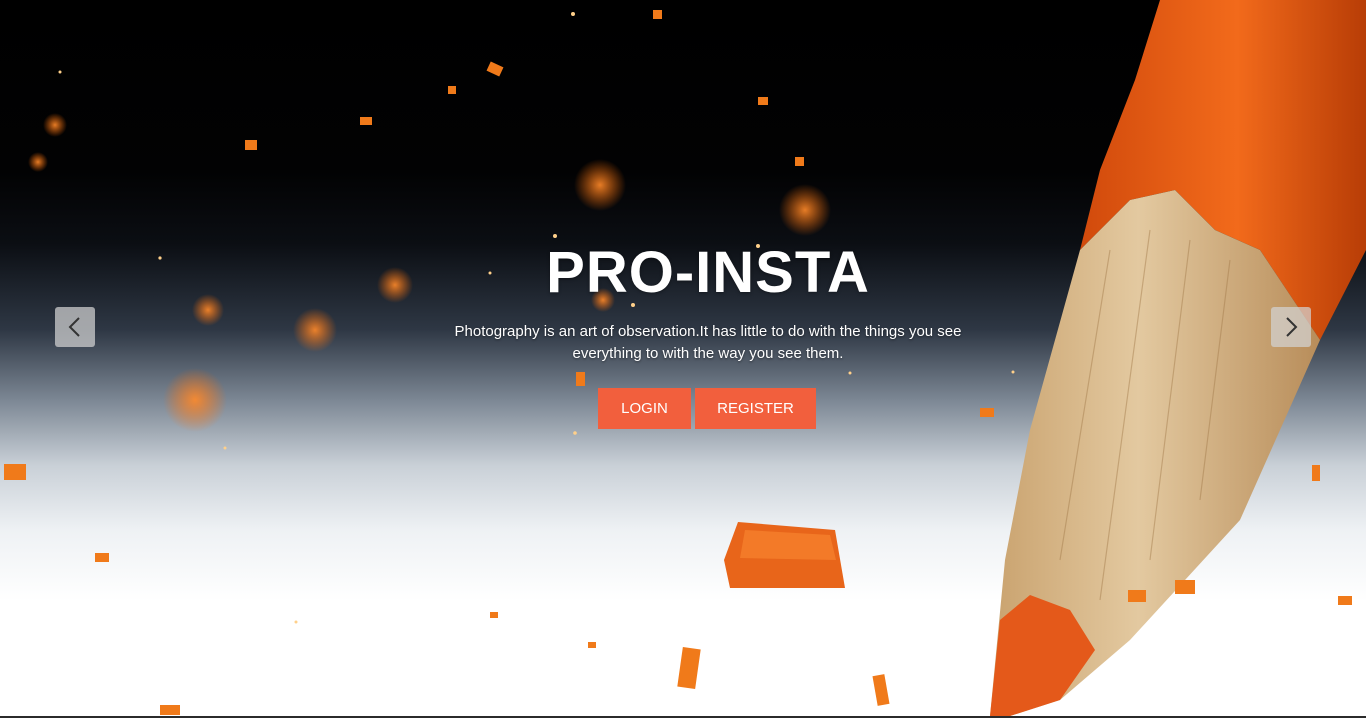 This screenshot has width=1366, height=718. Describe the element at coordinates (644, 408) in the screenshot. I see `login-button: LOGIN` at that location.